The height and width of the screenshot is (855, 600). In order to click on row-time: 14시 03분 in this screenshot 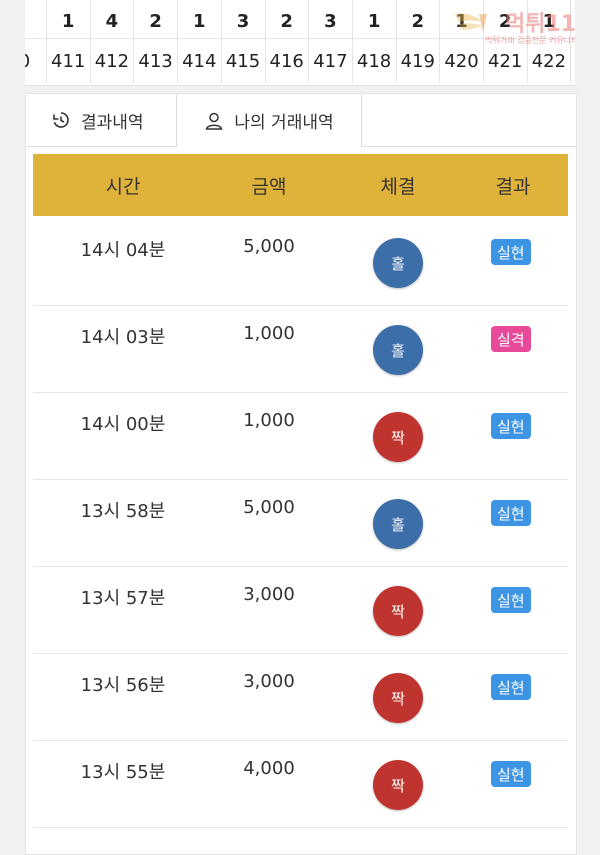, I will do `click(123, 337)`.